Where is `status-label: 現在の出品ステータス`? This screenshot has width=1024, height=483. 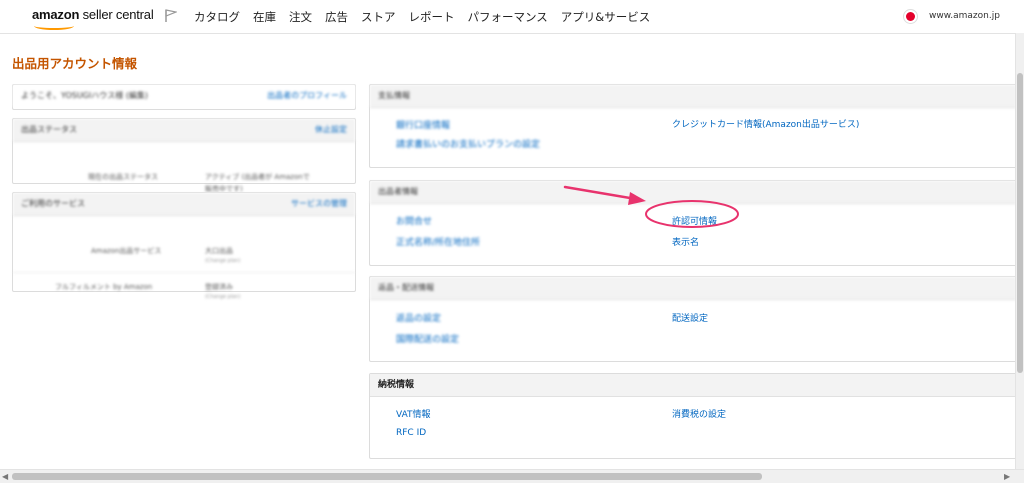 status-label: 現在の出品ステータス is located at coordinates (123, 177).